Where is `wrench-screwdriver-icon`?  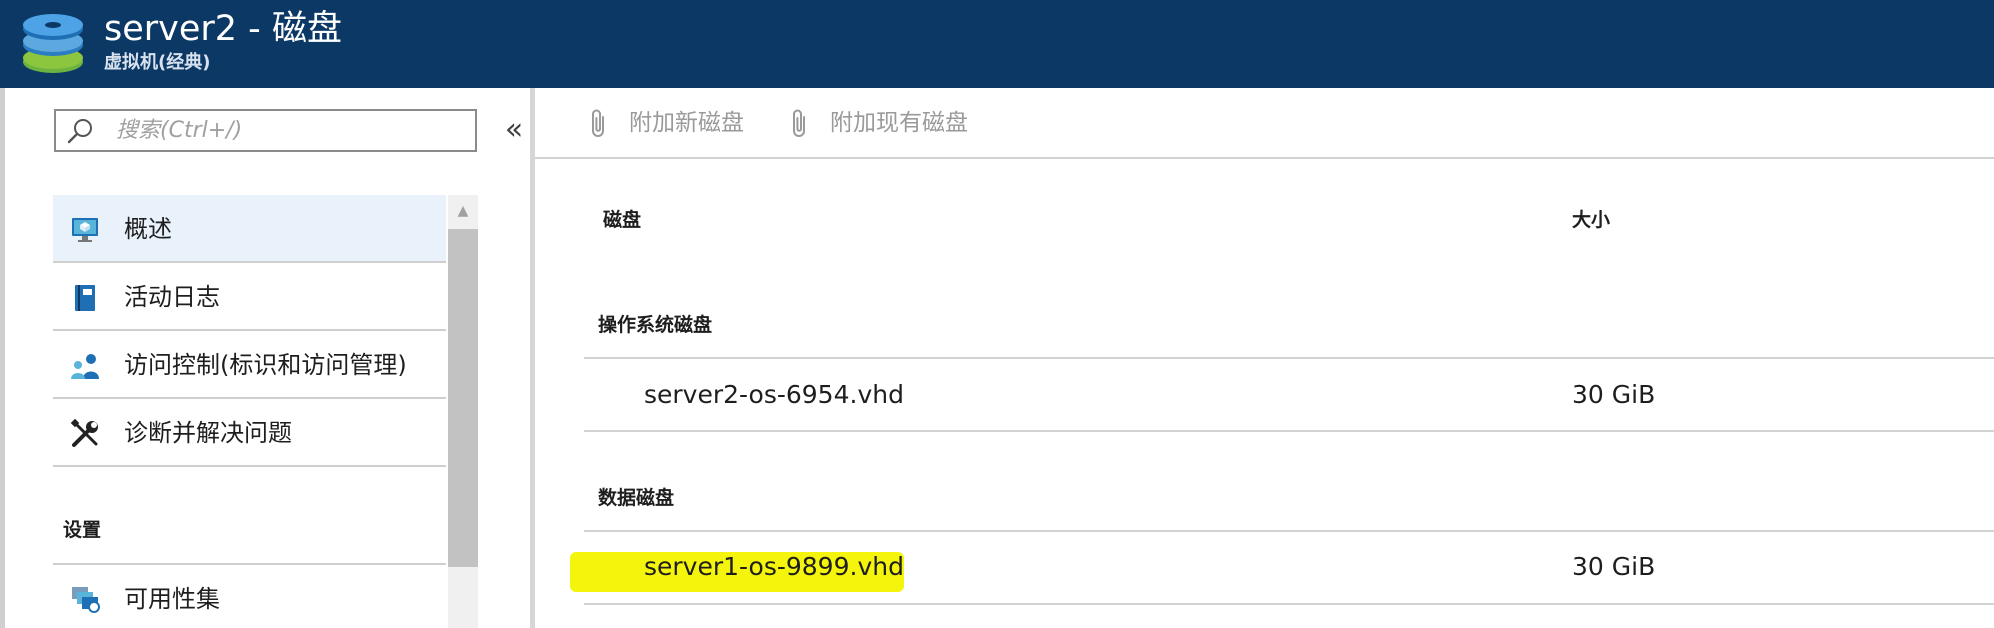
wrench-screwdriver-icon is located at coordinates (84, 433).